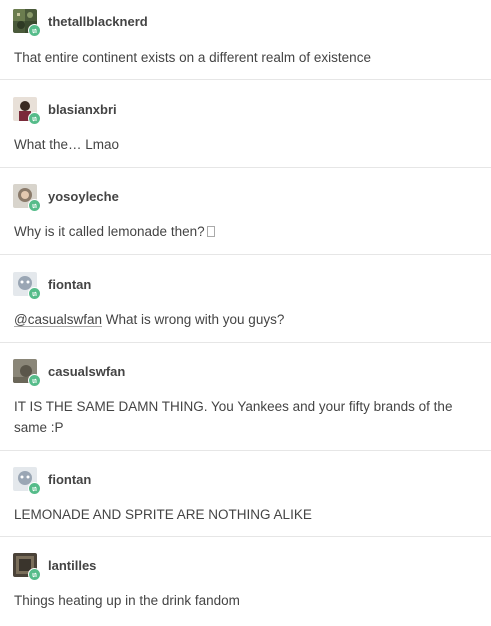 The image size is (491, 626). I want to click on post-header: yosoyleche, so click(245, 190).